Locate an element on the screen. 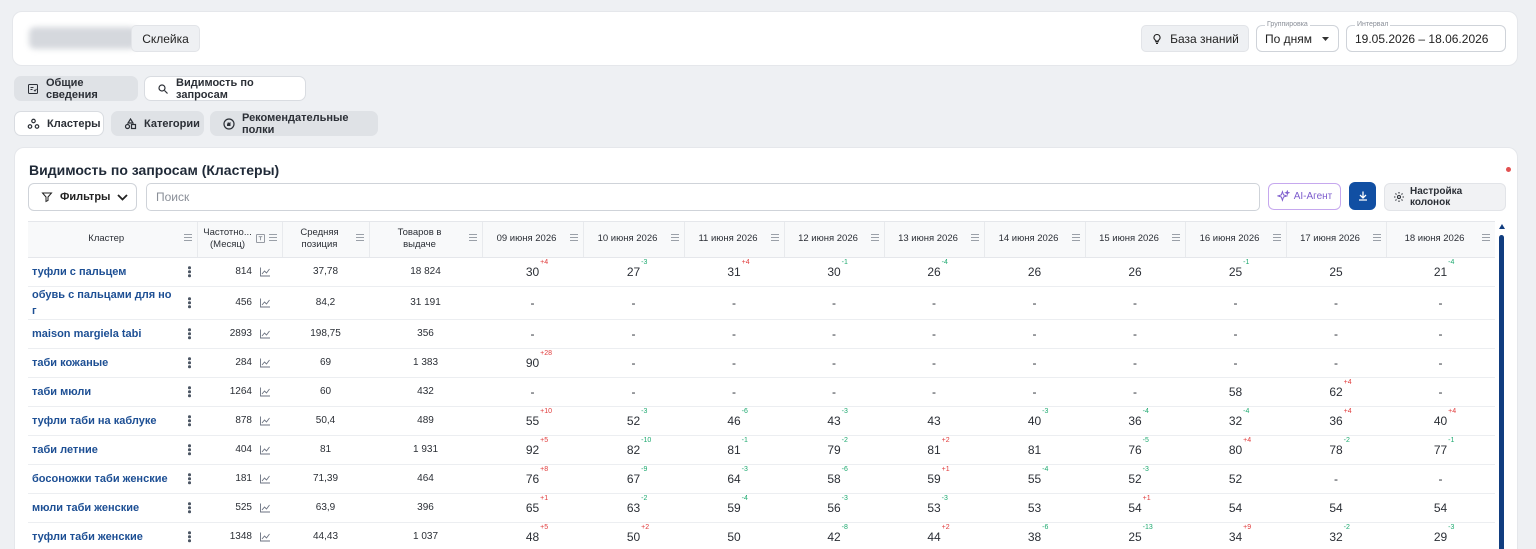 The width and height of the screenshot is (1536, 549). cluster-name: обувь с пальцами для но г is located at coordinates (102, 303).